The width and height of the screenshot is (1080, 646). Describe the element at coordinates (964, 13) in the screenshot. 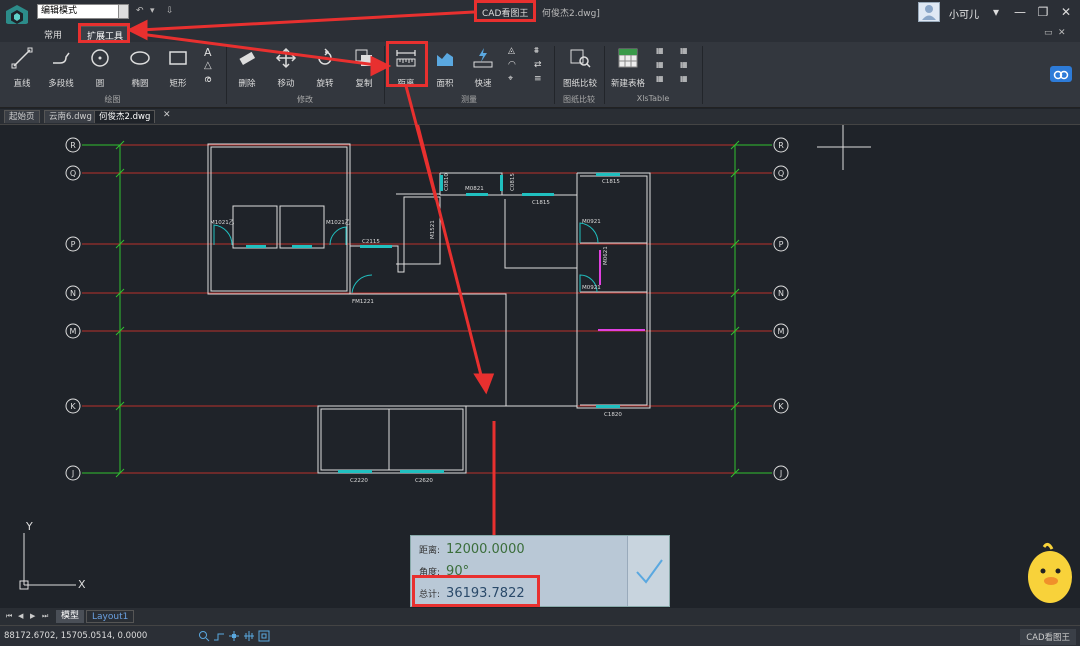

I see `user-name: 小可儿` at that location.